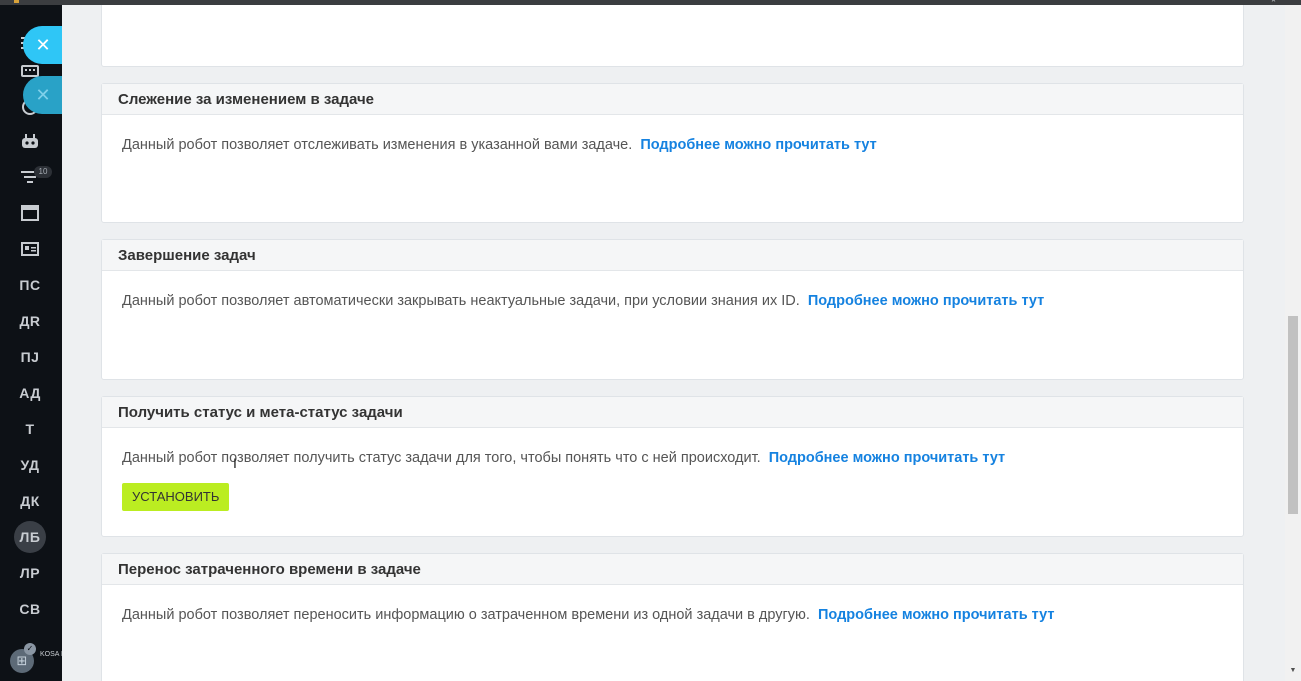 The width and height of the screenshot is (1301, 681). I want to click on robot-card-title: Получить статус и мета-статус задачи, so click(672, 412).